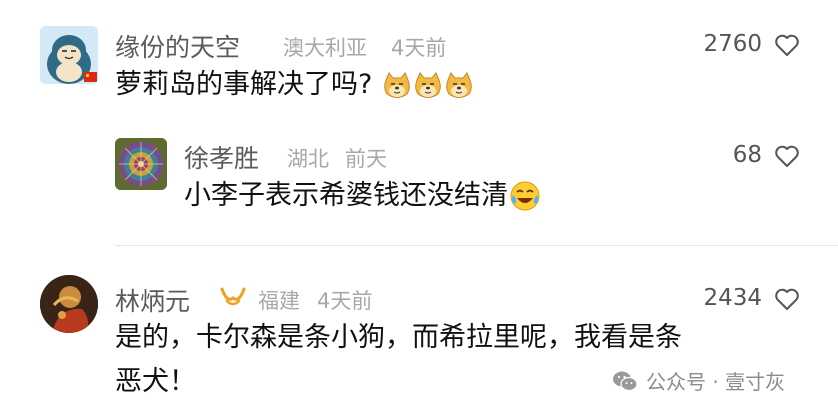  Describe the element at coordinates (732, 298) in the screenshot. I see `like-count: 2434` at that location.